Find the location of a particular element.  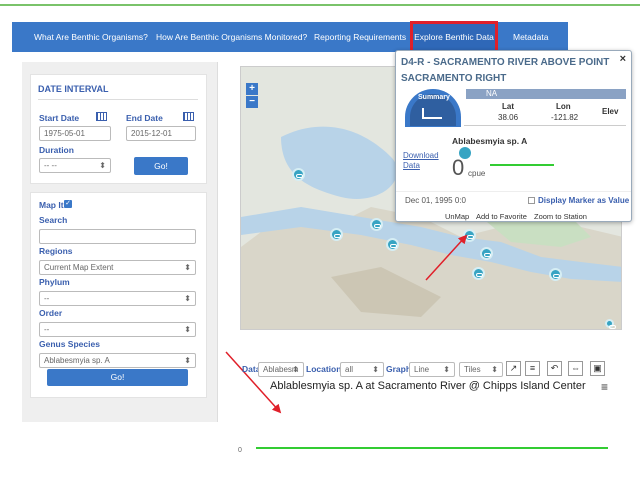

location-select: all is located at coordinates (362, 369).